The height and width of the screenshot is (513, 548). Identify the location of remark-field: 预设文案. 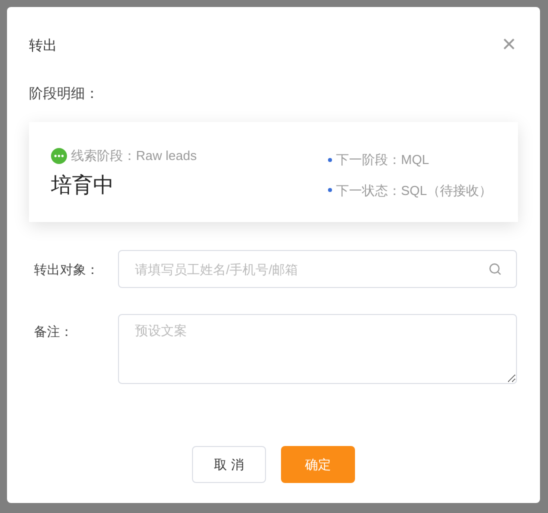
(317, 349).